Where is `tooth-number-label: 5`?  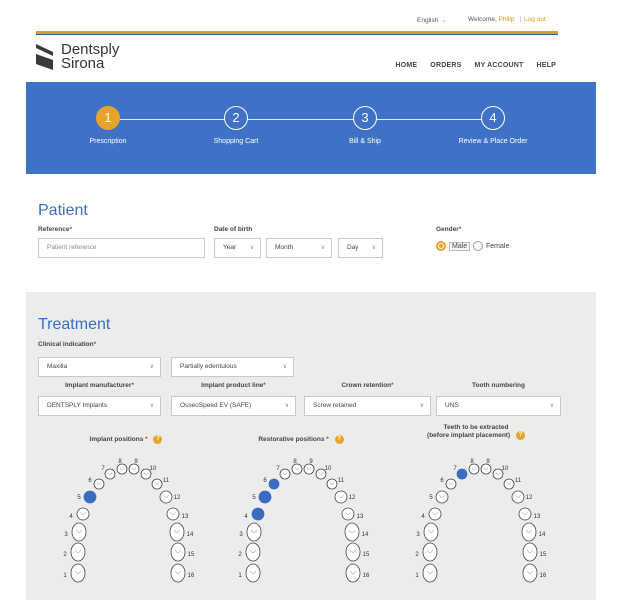
tooth-number-label: 5 is located at coordinates (254, 498).